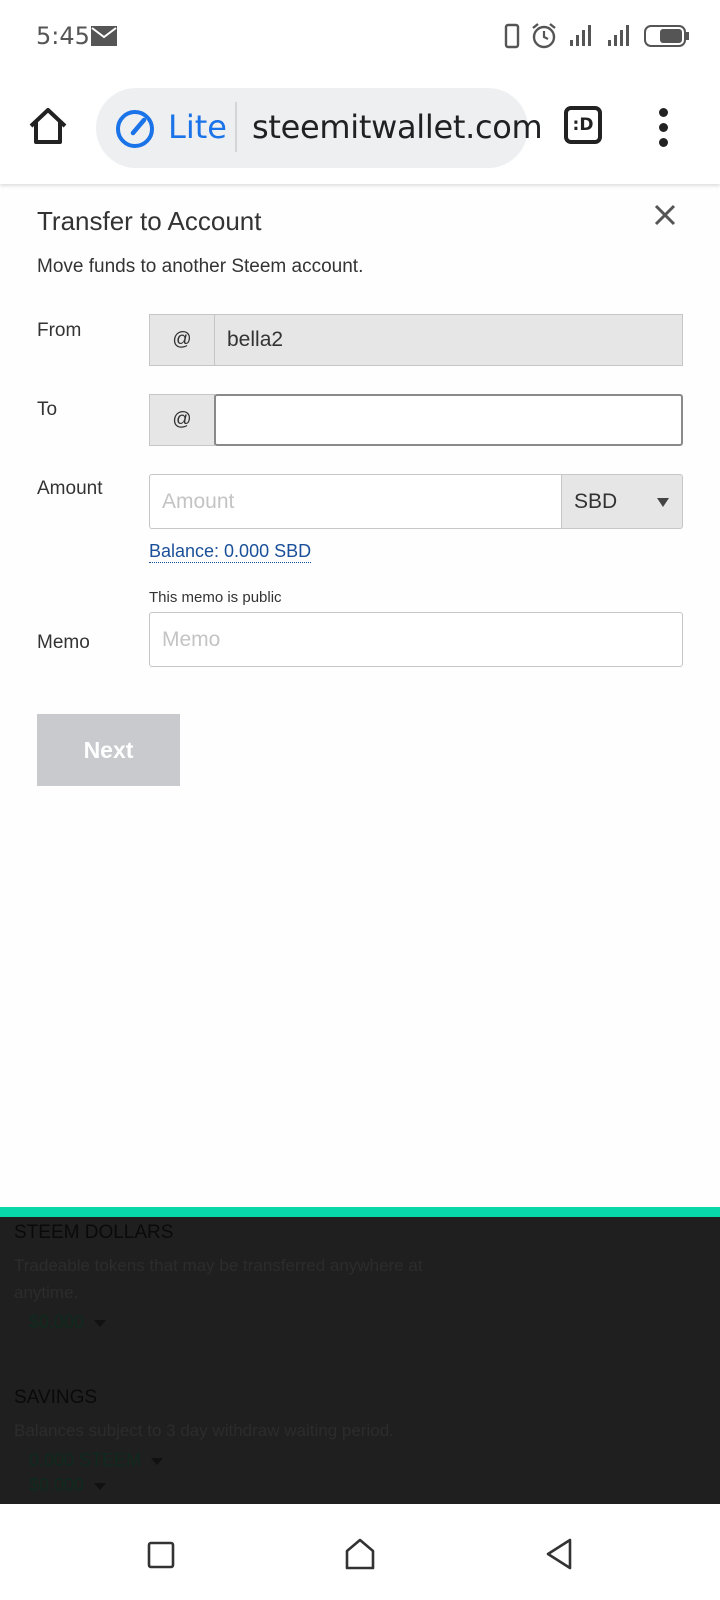 The height and width of the screenshot is (1600, 720). What do you see at coordinates (59, 330) in the screenshot?
I see `from-label: From` at bounding box center [59, 330].